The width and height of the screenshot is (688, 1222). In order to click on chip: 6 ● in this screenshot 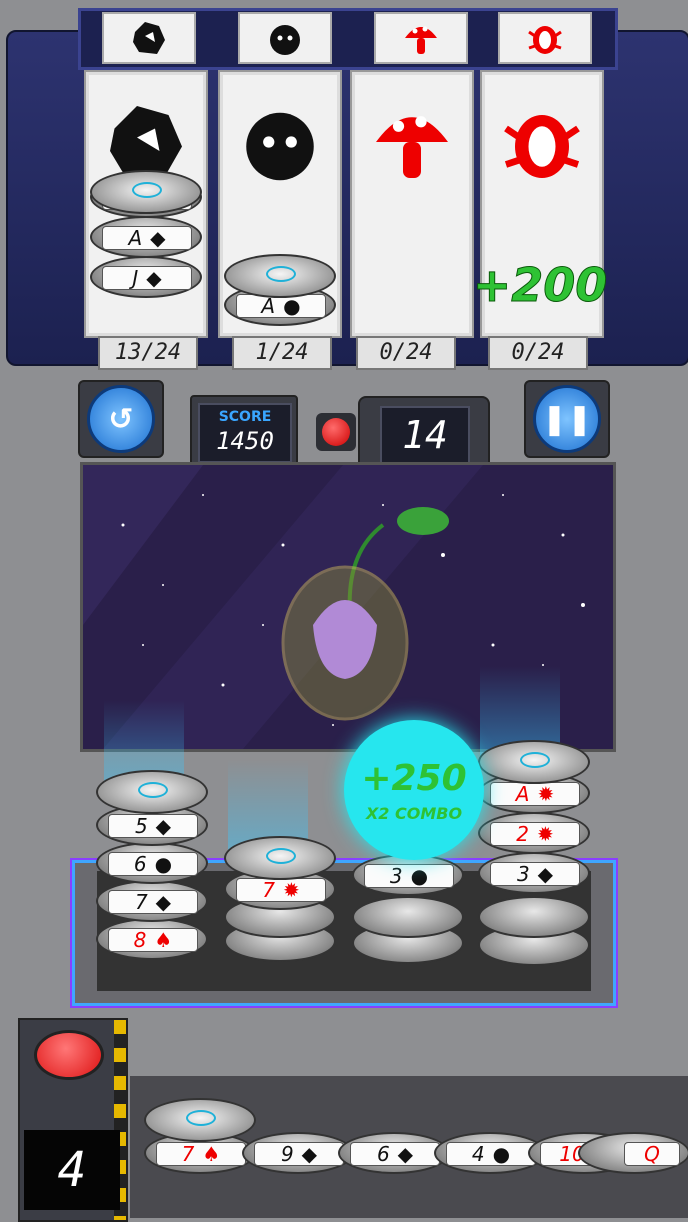, I will do `click(152, 863)`.